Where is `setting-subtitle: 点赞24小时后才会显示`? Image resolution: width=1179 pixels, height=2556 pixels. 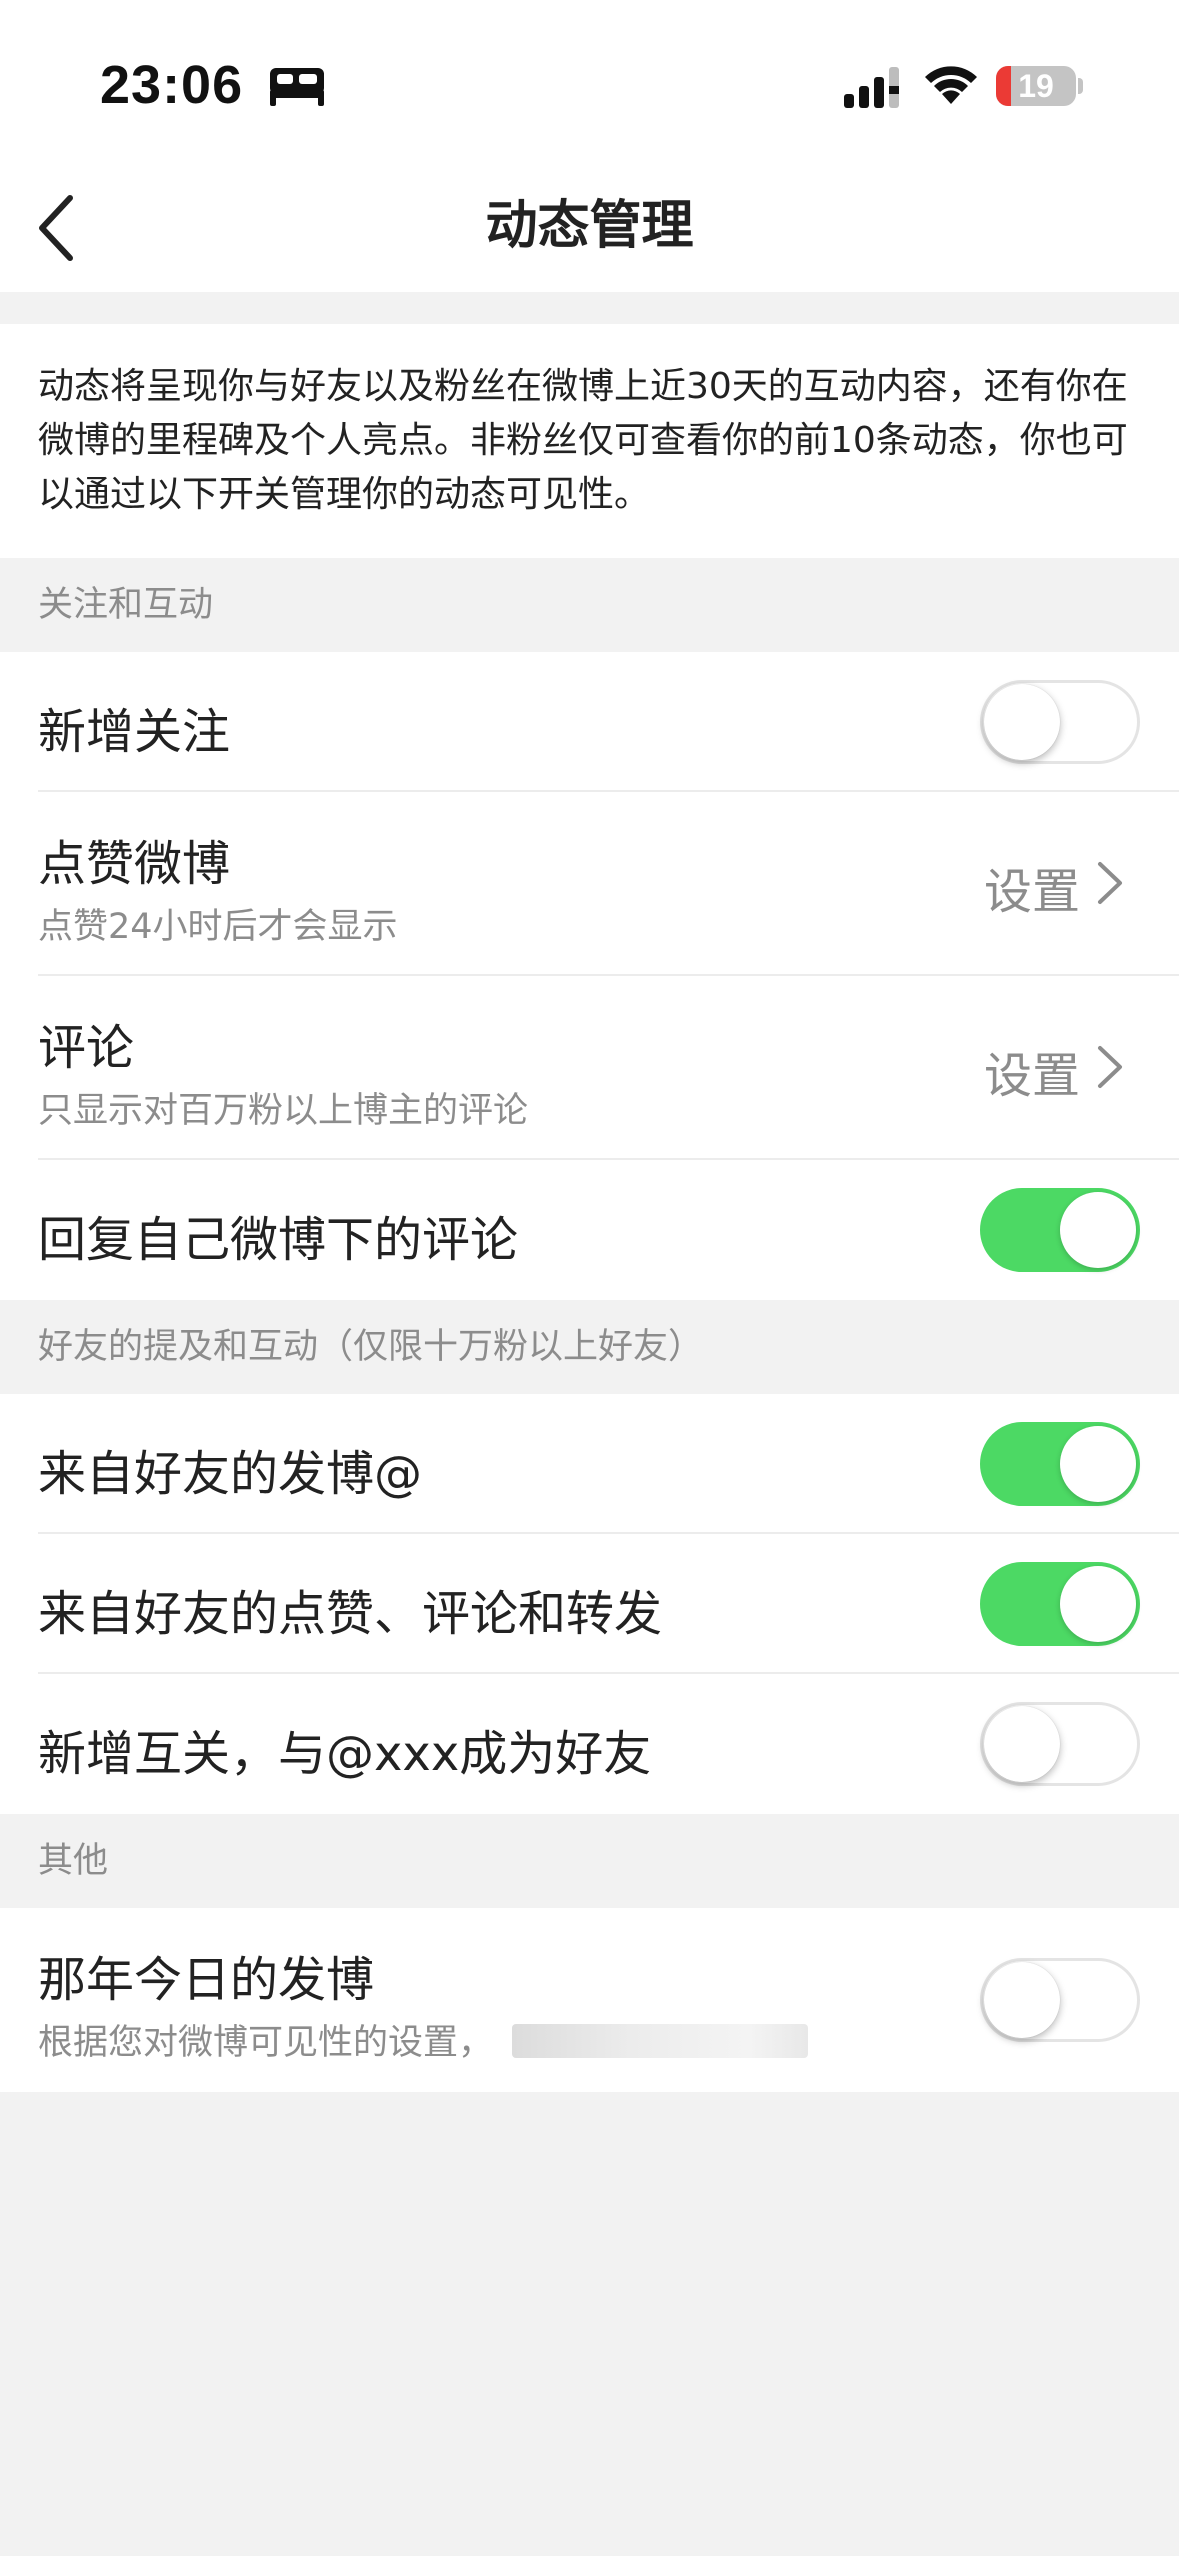
setting-subtitle: 点赞24小时后才会显示 is located at coordinates (218, 927).